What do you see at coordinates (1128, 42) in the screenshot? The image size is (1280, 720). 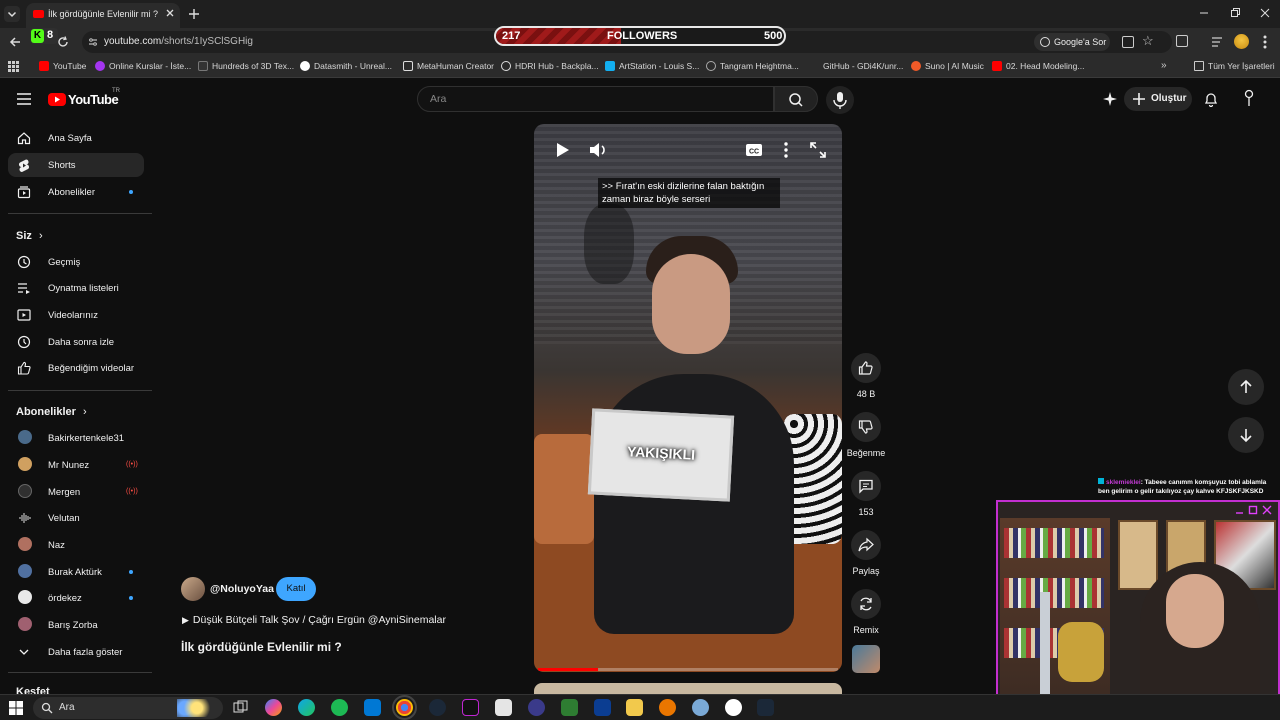 I see `install-app-icon` at bounding box center [1128, 42].